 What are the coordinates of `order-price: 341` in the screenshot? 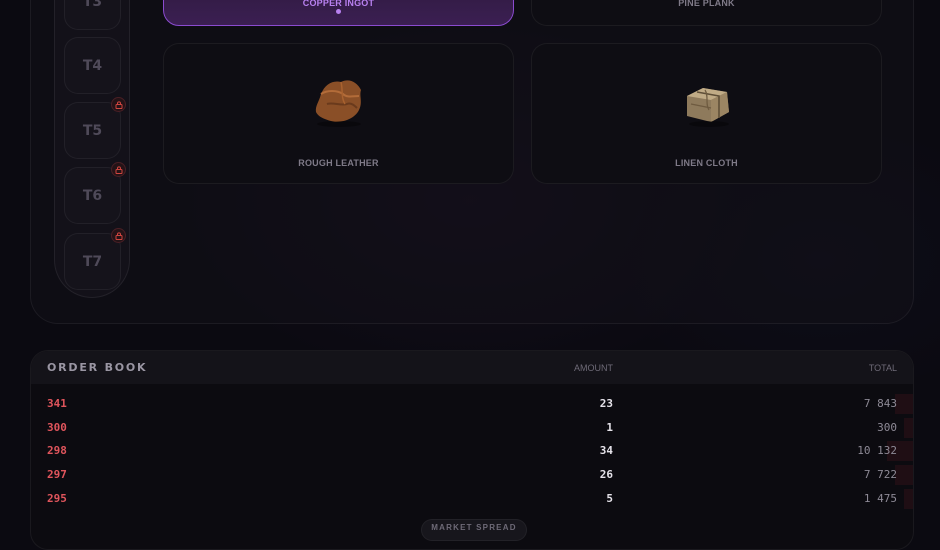 It's located at (57, 403).